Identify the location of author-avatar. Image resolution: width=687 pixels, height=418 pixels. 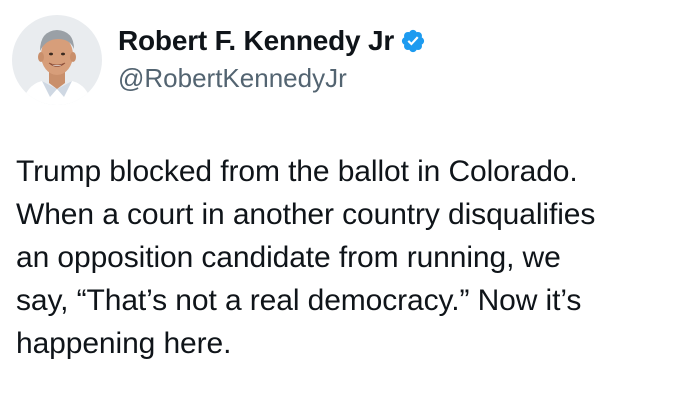
(57, 60).